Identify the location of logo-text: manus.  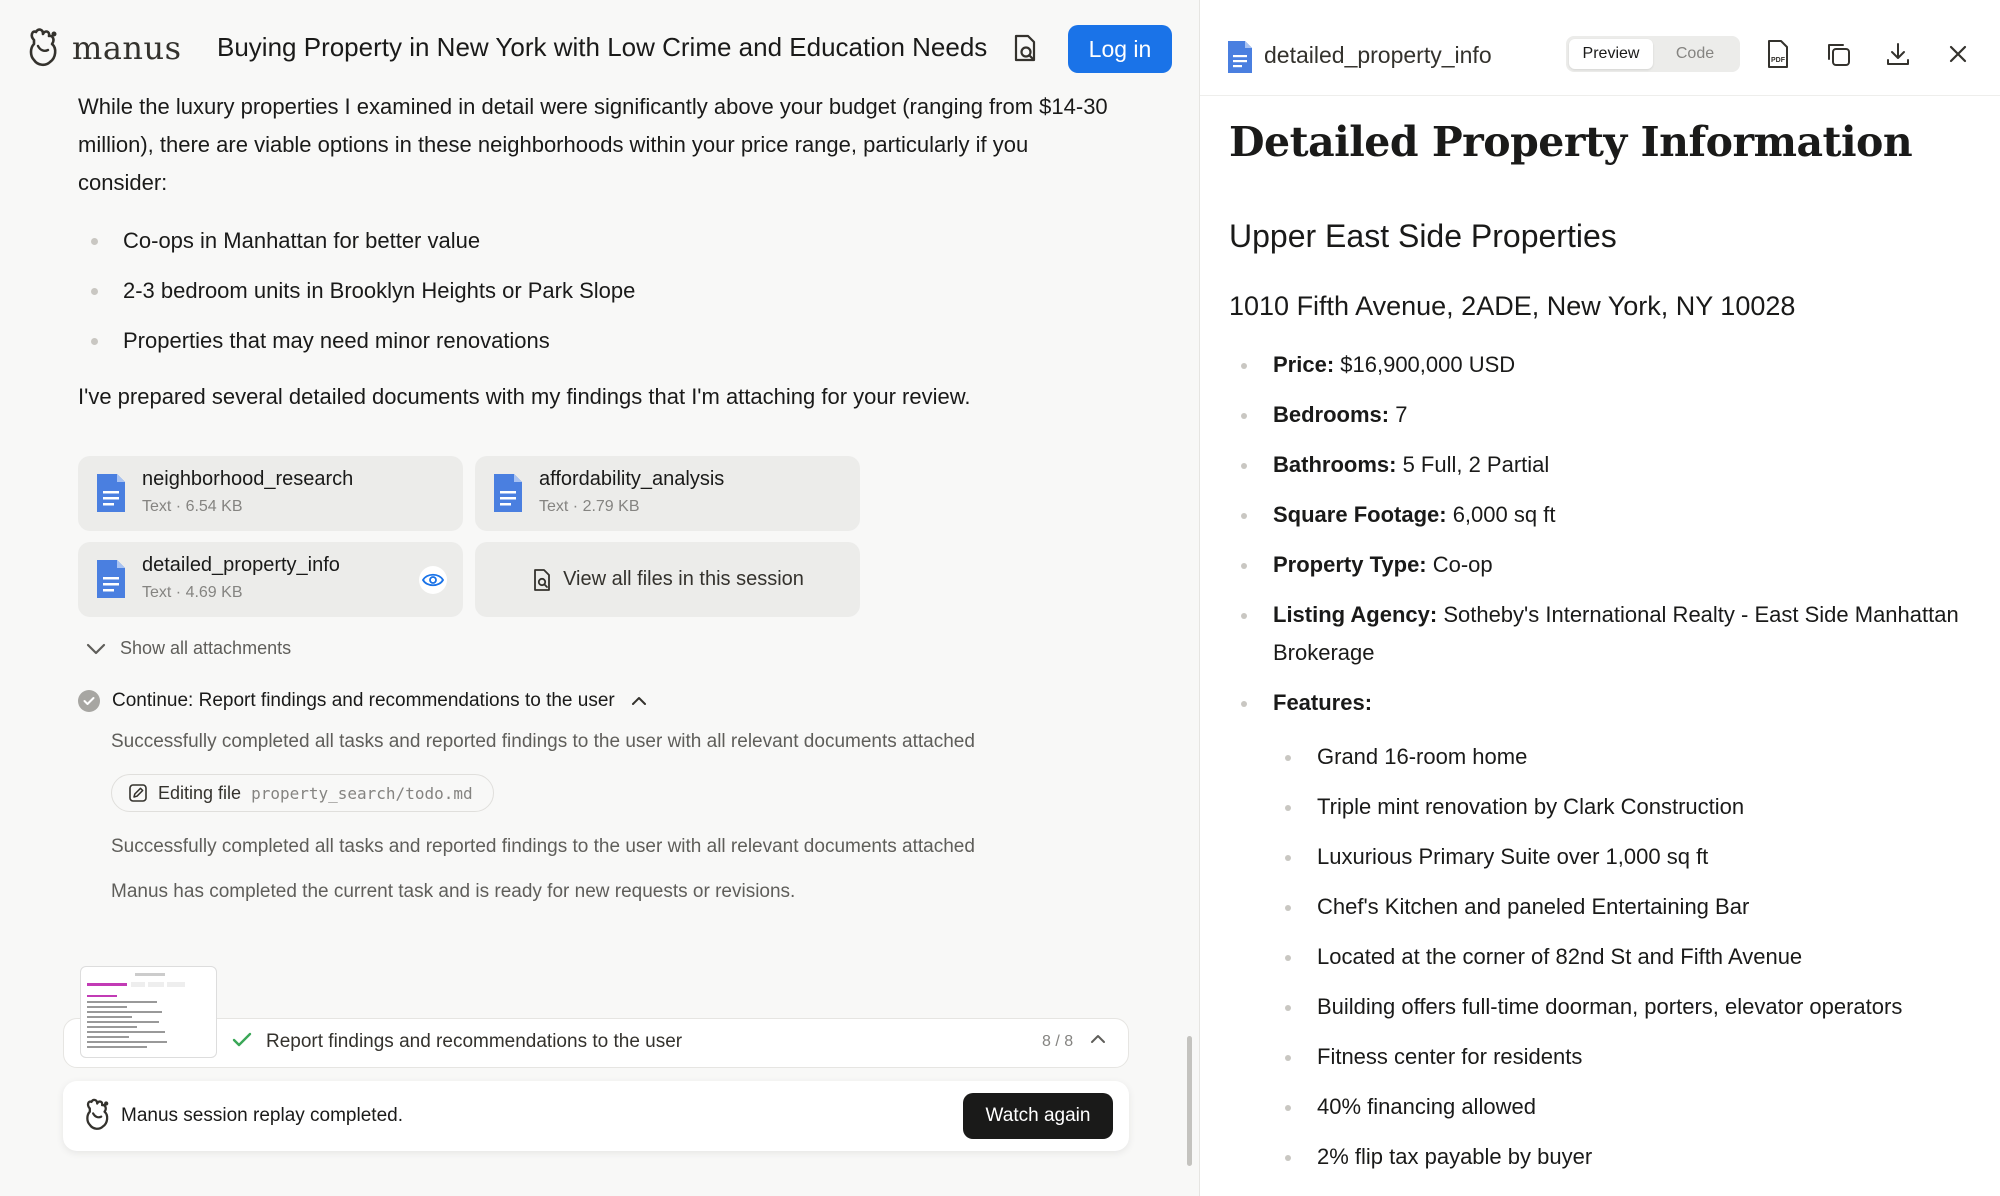
(127, 48).